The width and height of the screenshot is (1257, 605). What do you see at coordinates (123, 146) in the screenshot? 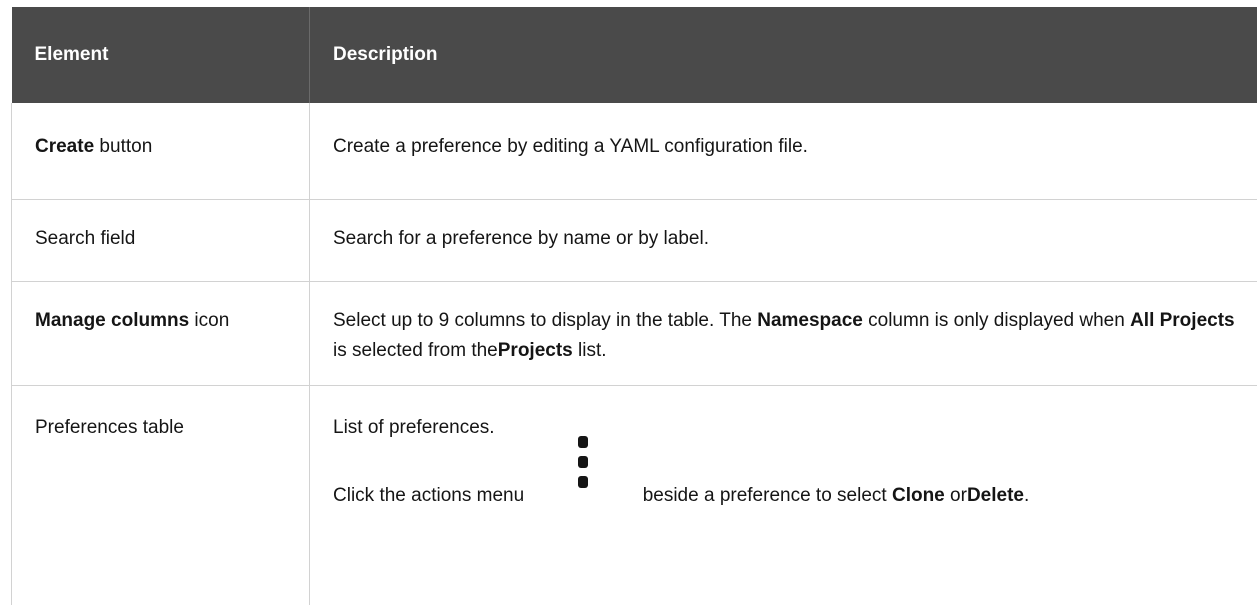
I see `element-rest: button` at bounding box center [123, 146].